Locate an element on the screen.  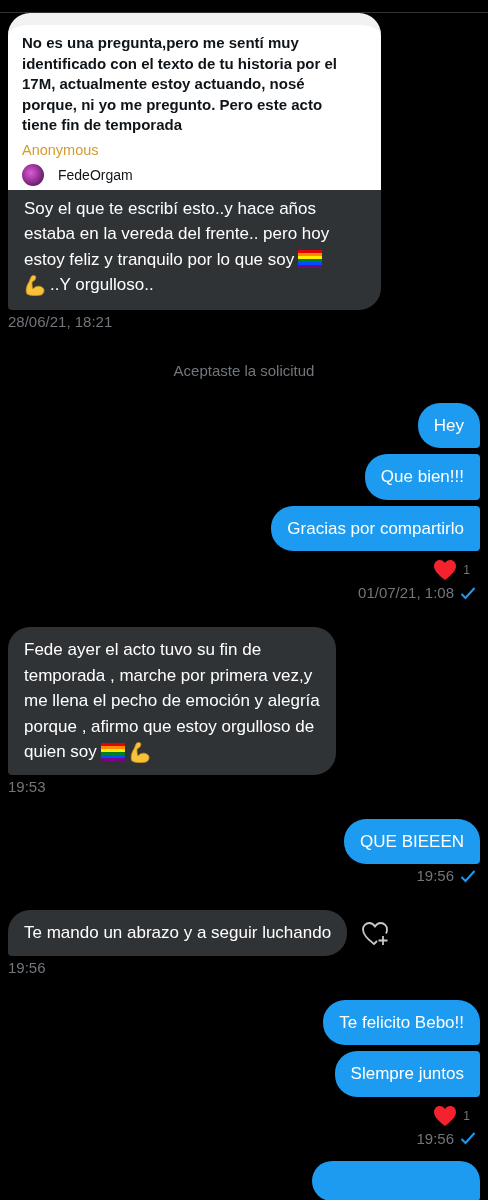
profile-name: FedeOrgam is located at coordinates (95, 174).